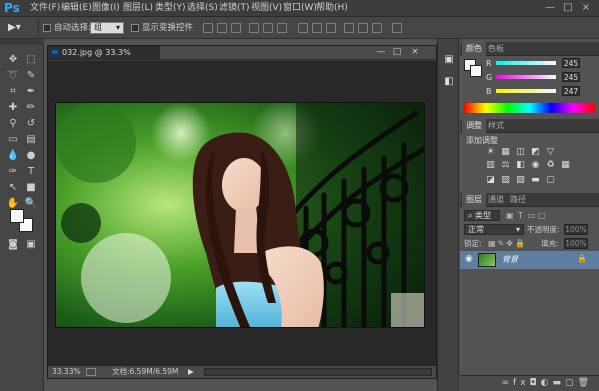 The width and height of the screenshot is (599, 391). Describe the element at coordinates (469, 259) in the screenshot. I see `eye-icon: ◉` at that location.